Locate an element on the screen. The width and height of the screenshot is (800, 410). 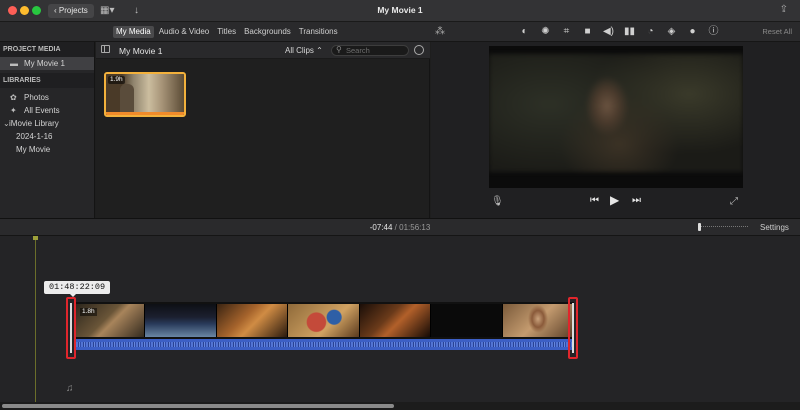
sidebar-item-event-date: 2024-1-16 is located at coordinates (47, 136).